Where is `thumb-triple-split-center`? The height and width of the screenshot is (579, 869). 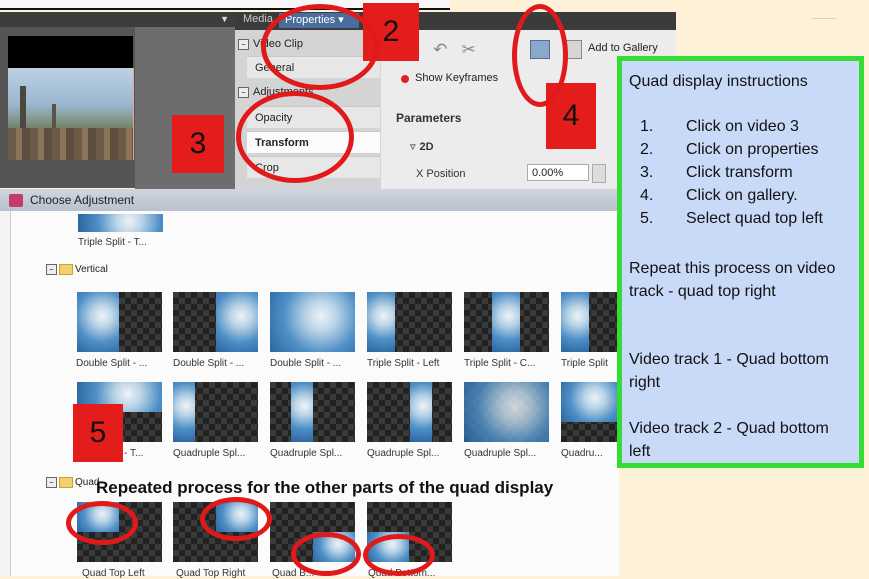
thumb-triple-split-center is located at coordinates (506, 322).